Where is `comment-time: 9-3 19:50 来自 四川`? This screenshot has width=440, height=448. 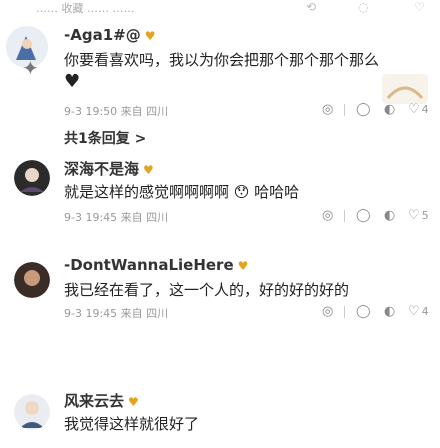 comment-time: 9-3 19:50 来自 四川 is located at coordinates (116, 111).